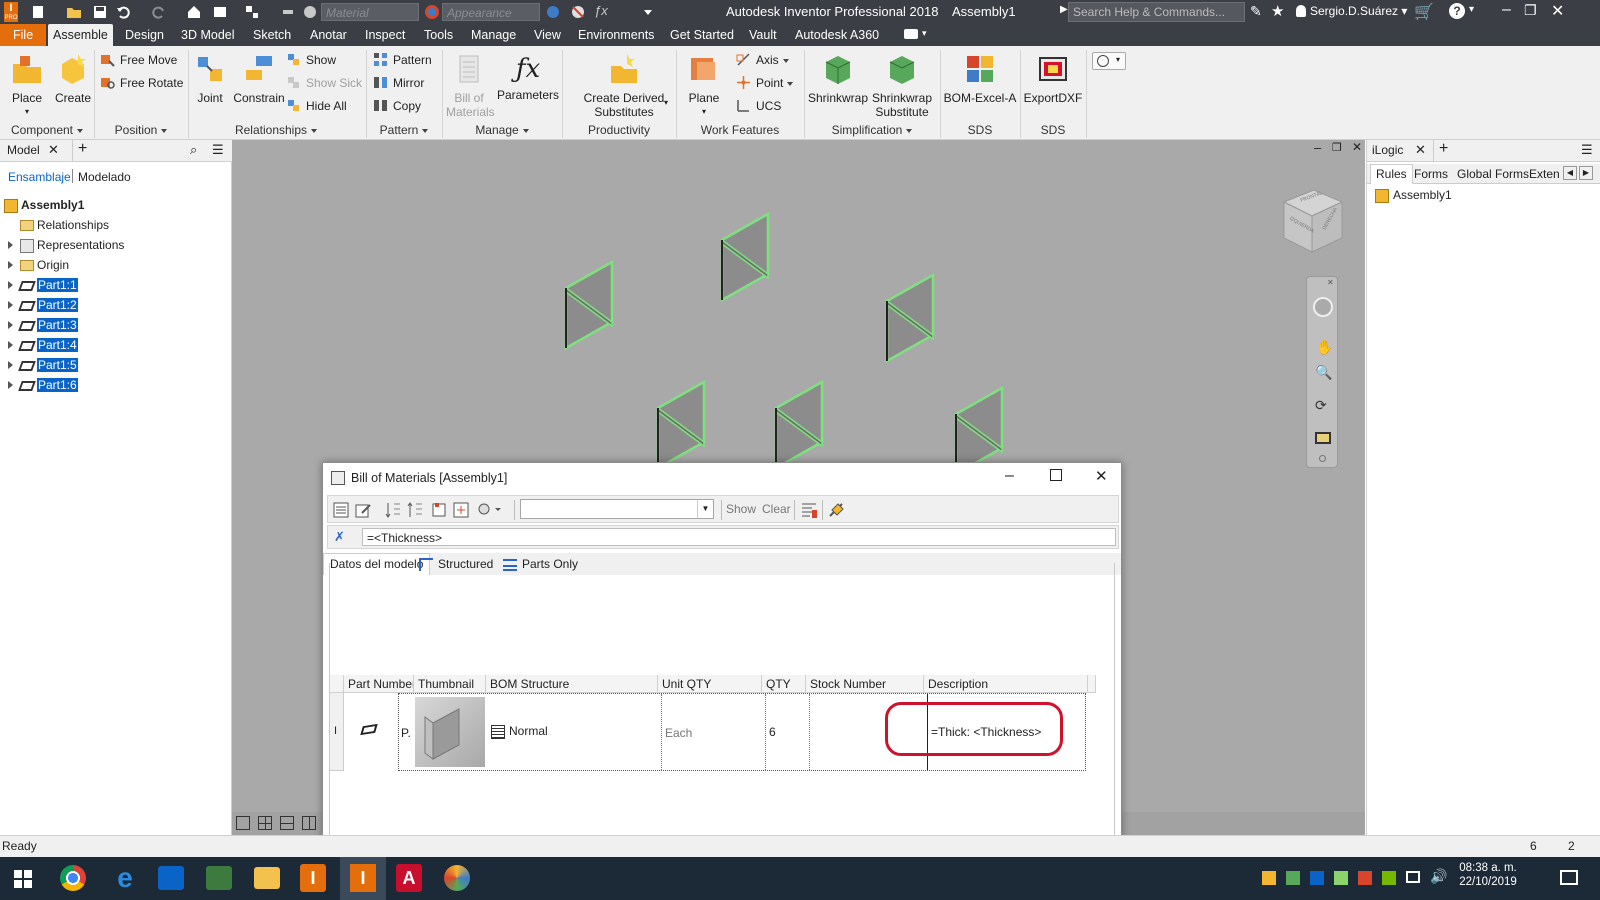 The image size is (1600, 900). Describe the element at coordinates (1389, 878) in the screenshot. I see `tray-nvidia-icon` at that location.